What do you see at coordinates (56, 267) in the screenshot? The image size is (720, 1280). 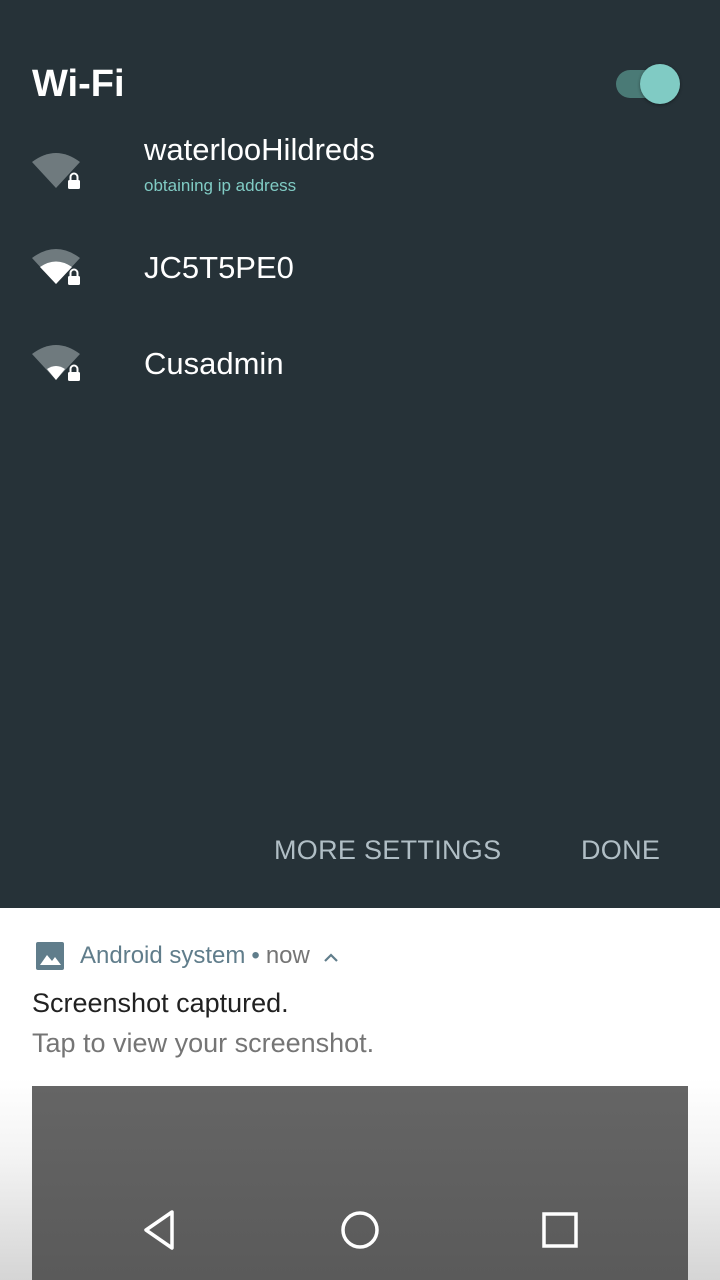 I see `wifi-signal-medium-icon` at bounding box center [56, 267].